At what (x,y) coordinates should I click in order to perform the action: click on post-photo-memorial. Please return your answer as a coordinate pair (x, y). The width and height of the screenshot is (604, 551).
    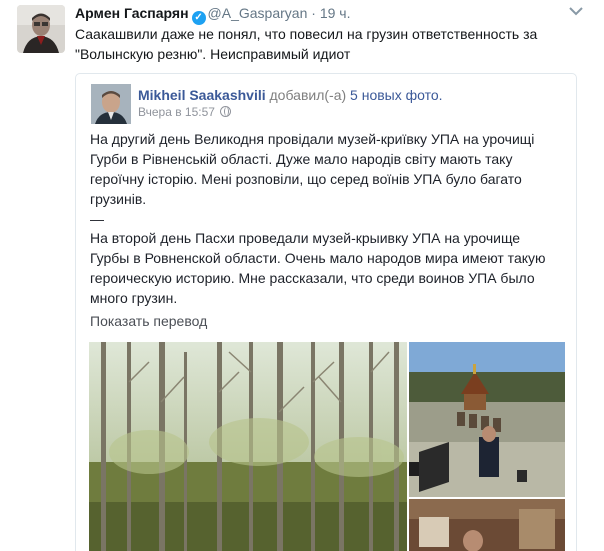
    Looking at the image, I should click on (487, 419).